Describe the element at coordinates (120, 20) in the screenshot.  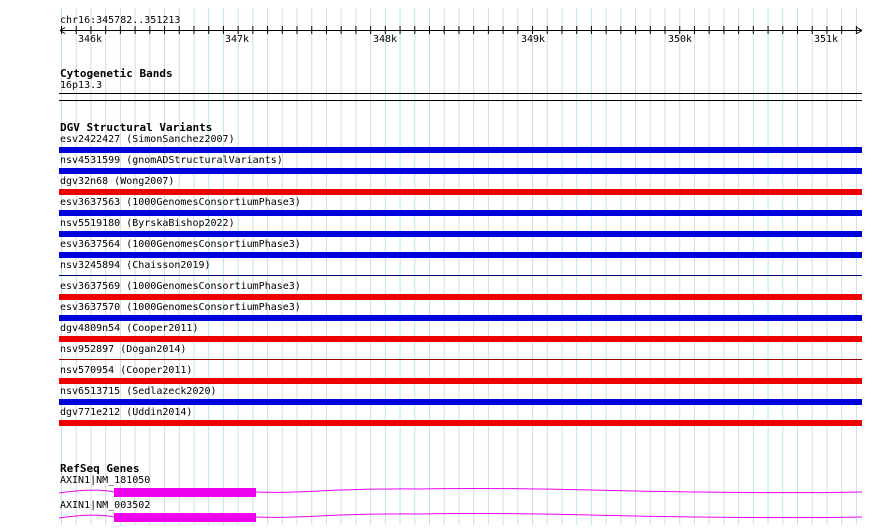
I see `locus-label: chr16:345782..351213` at that location.